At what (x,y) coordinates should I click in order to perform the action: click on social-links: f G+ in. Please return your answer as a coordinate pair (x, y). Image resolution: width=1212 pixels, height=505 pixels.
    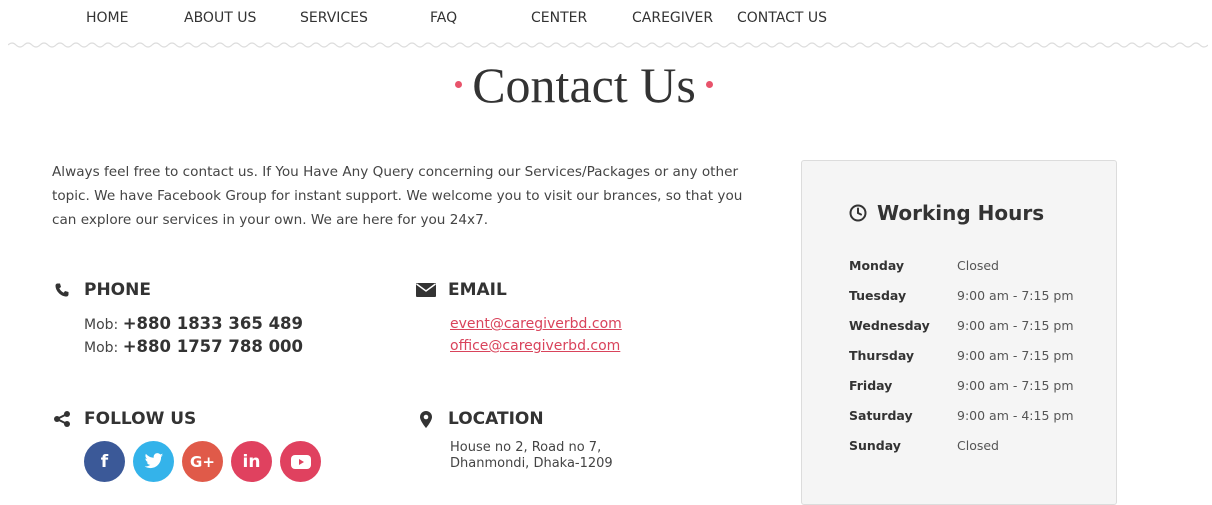
    Looking at the image, I should click on (202, 461).